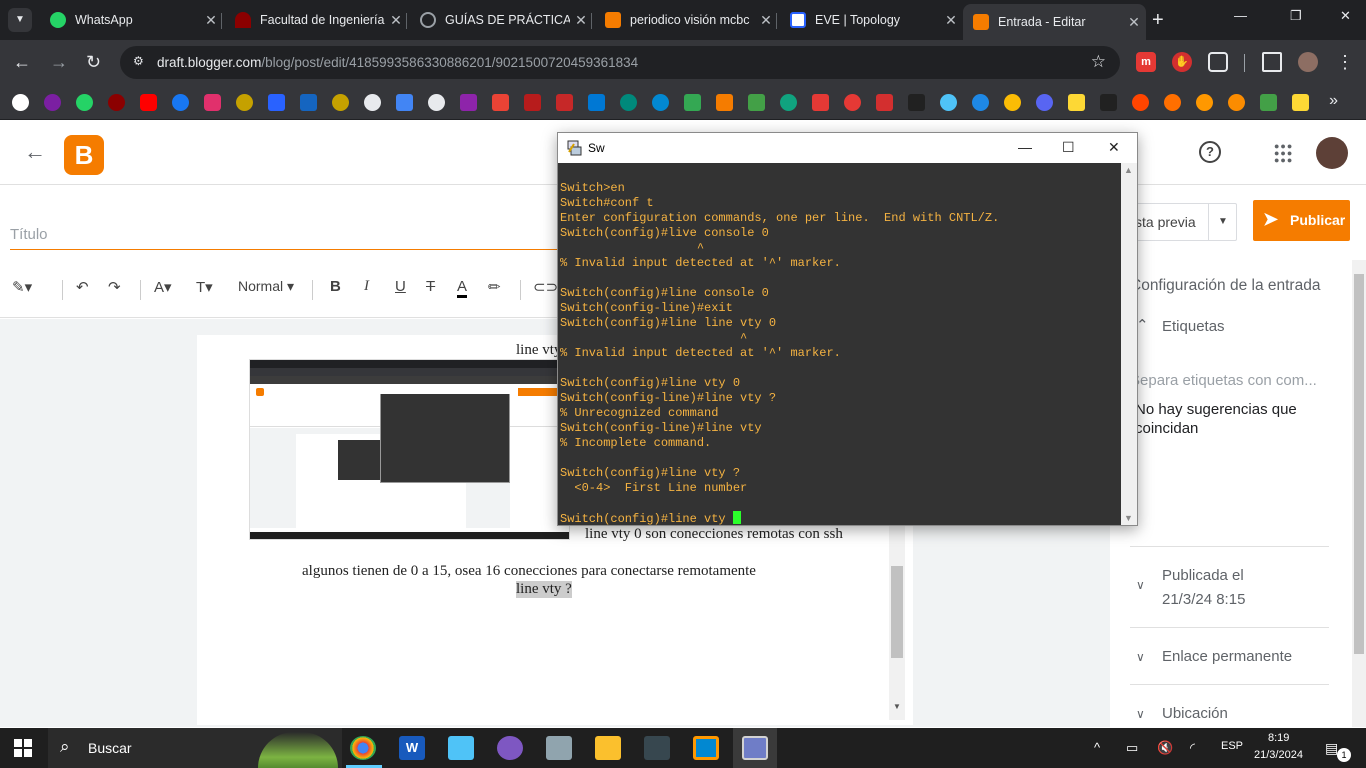 This screenshot has height=768, width=1366. Describe the element at coordinates (1222, 222) in the screenshot. I see `chevron-down-icon: ▼` at that location.